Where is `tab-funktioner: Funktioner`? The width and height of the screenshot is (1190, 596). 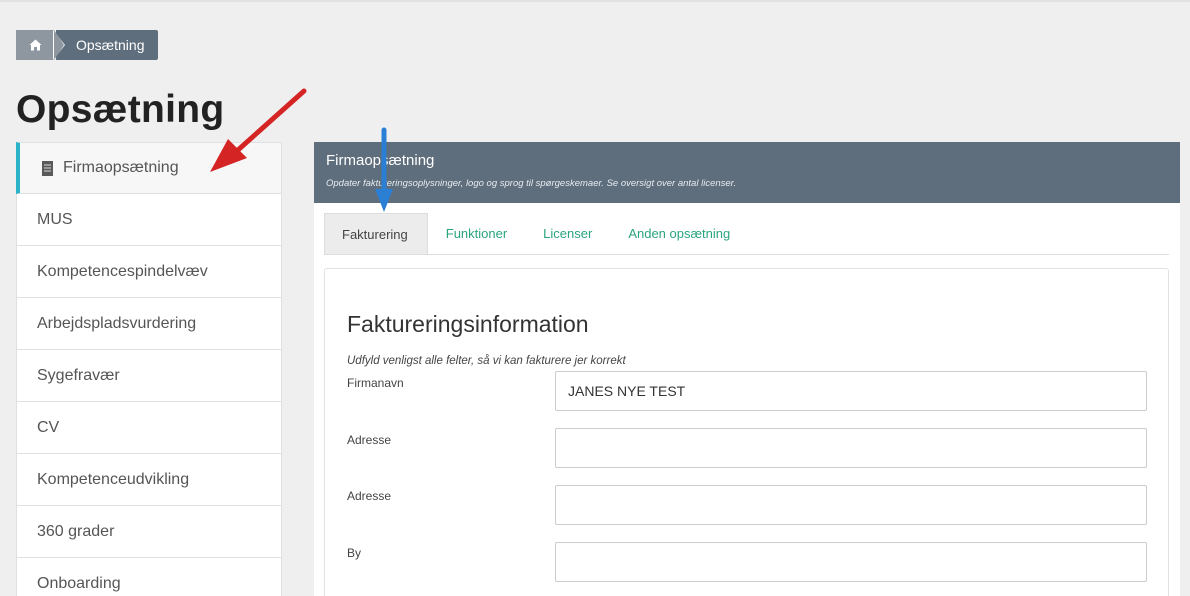 tab-funktioner: Funktioner is located at coordinates (476, 233).